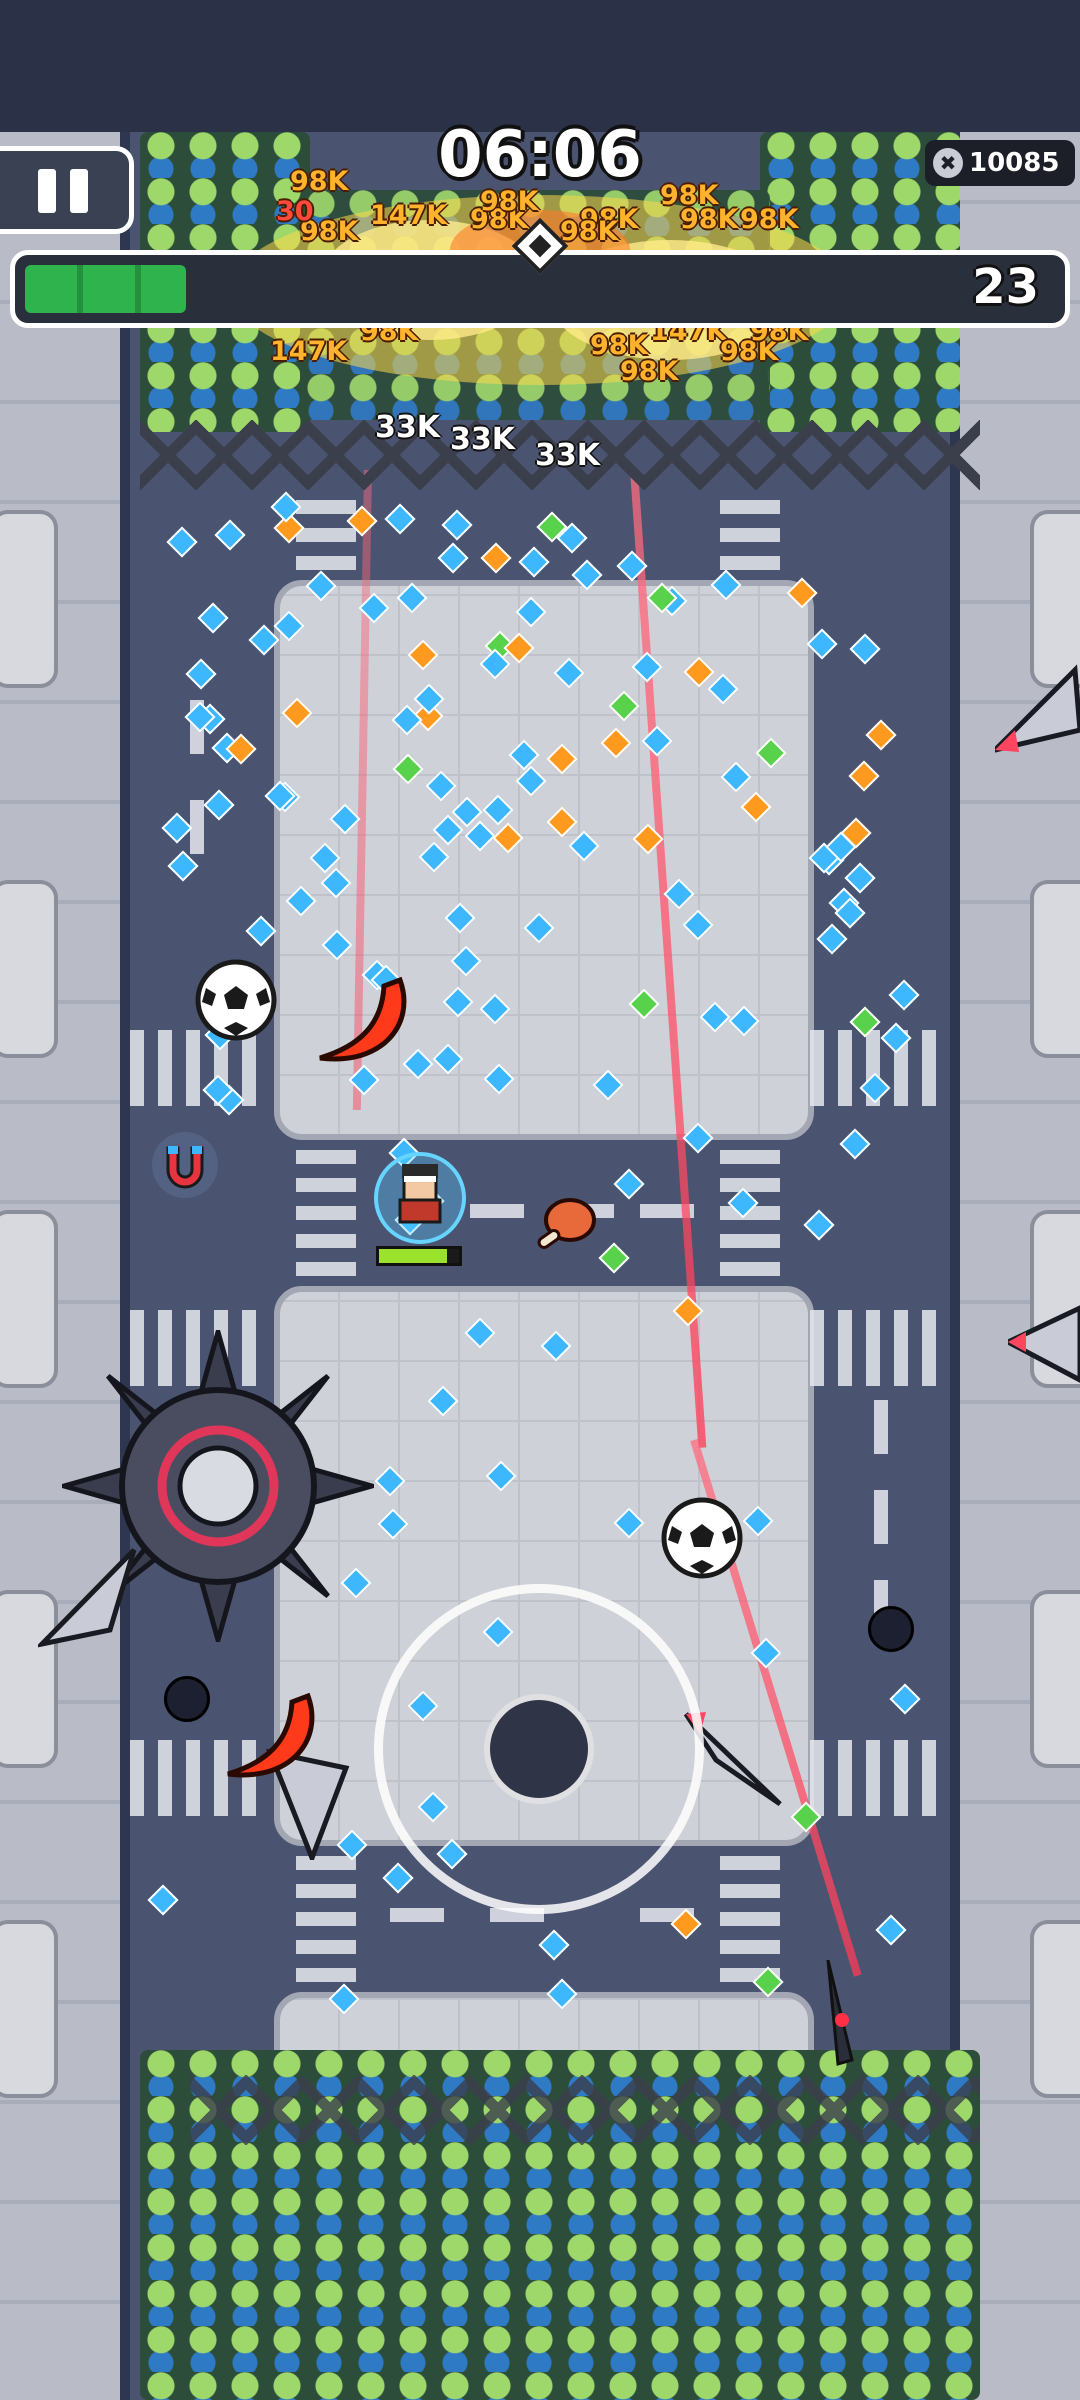 The width and height of the screenshot is (1080, 2400). I want to click on kill-count: 10085, so click(1014, 163).